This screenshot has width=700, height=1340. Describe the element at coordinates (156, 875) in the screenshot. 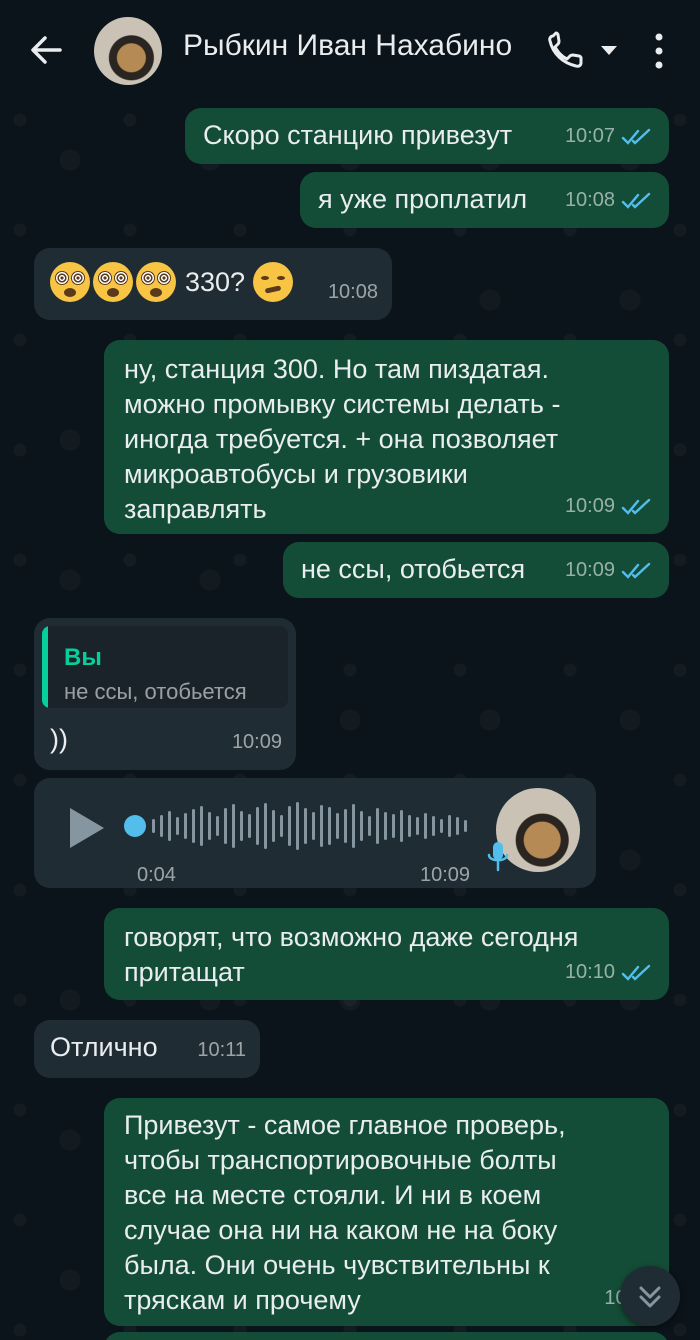

I see `voice-duration: 0:04` at that location.